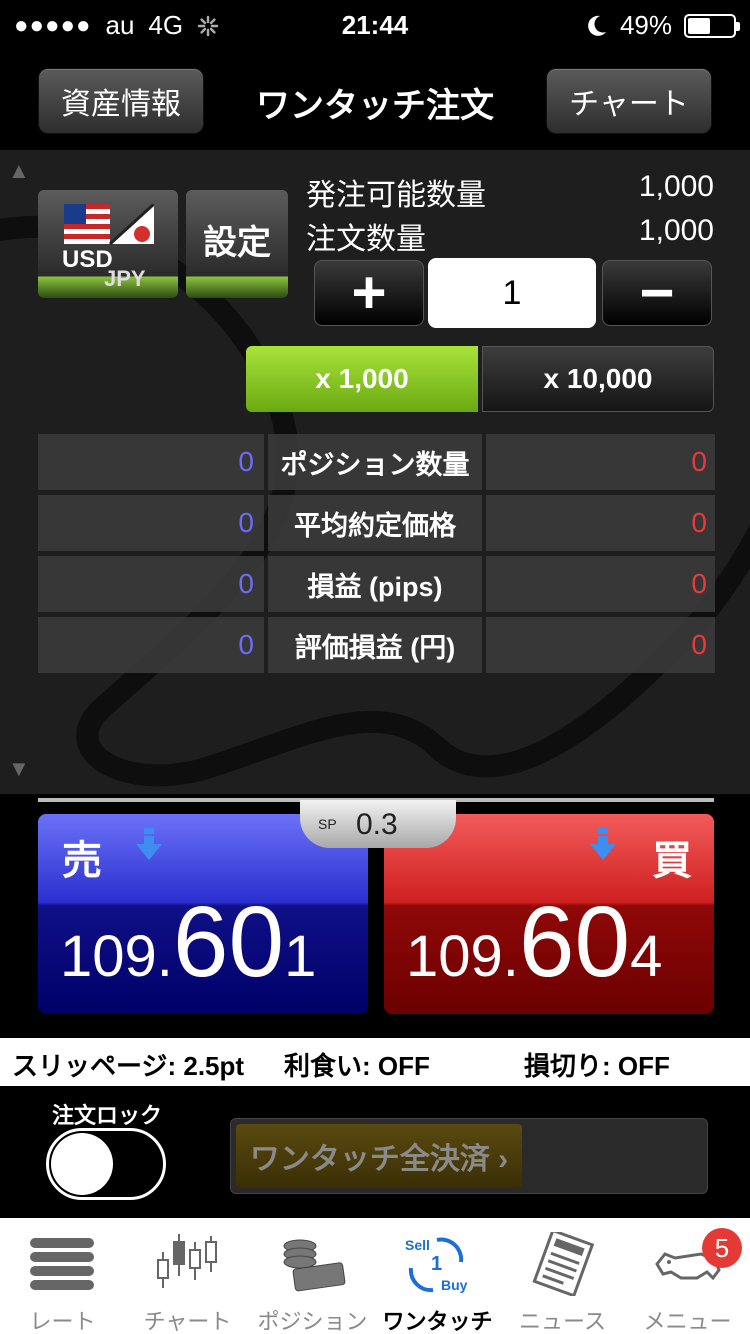 Image resolution: width=750 pixels, height=1334 pixels. Describe the element at coordinates (107, 1115) in the screenshot. I see `order-lock-label: 注文ロック` at that location.